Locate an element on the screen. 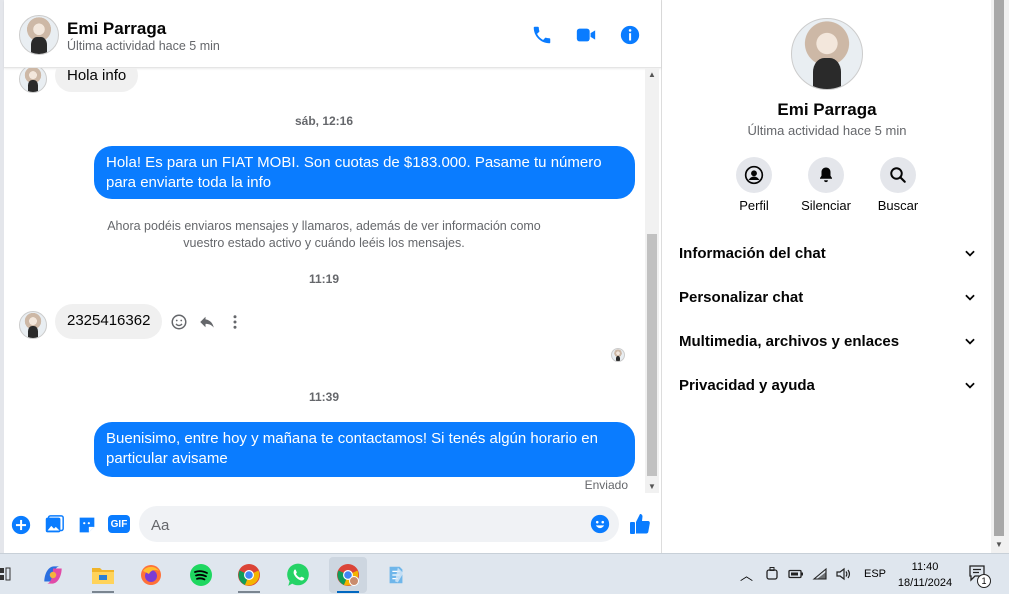  input-language: ESP is located at coordinates (875, 574).